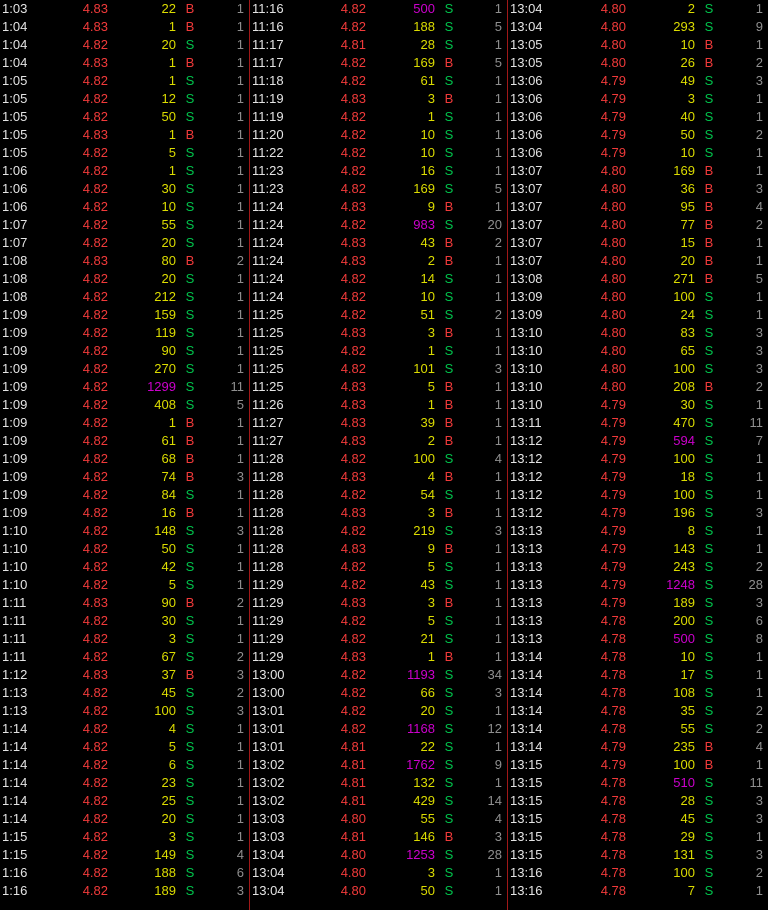 The width and height of the screenshot is (768, 910). I want to click on trade-size: 65, so click(687, 350).